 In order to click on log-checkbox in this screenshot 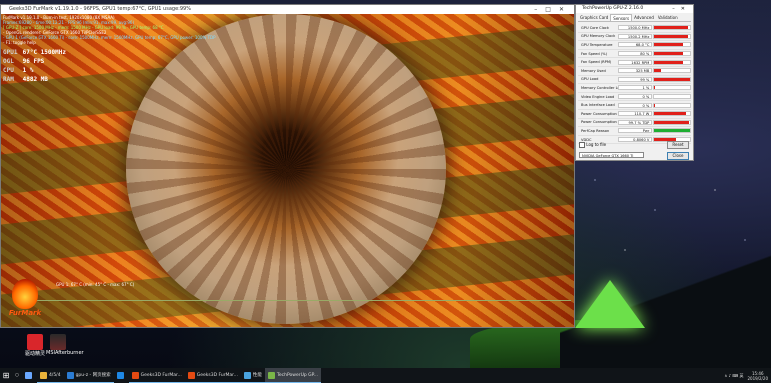, I will do `click(582, 145)`.